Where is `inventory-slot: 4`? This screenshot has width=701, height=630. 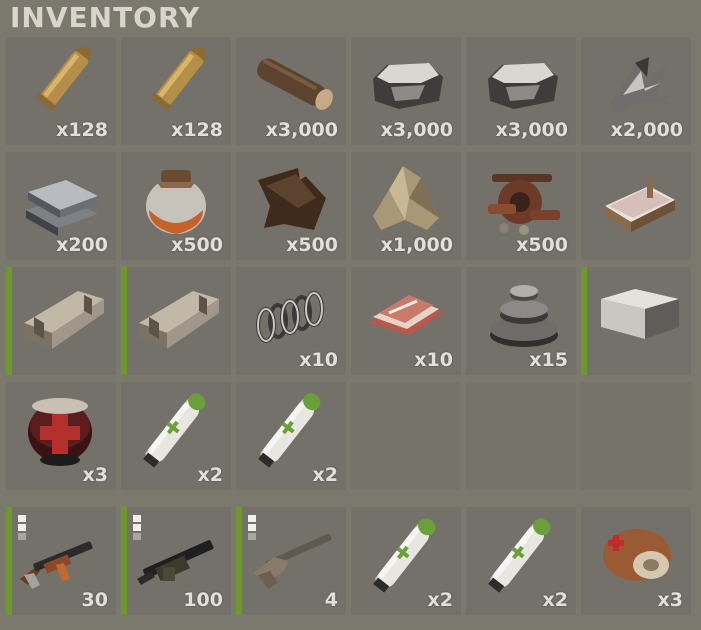
inventory-slot: 4 is located at coordinates (291, 561).